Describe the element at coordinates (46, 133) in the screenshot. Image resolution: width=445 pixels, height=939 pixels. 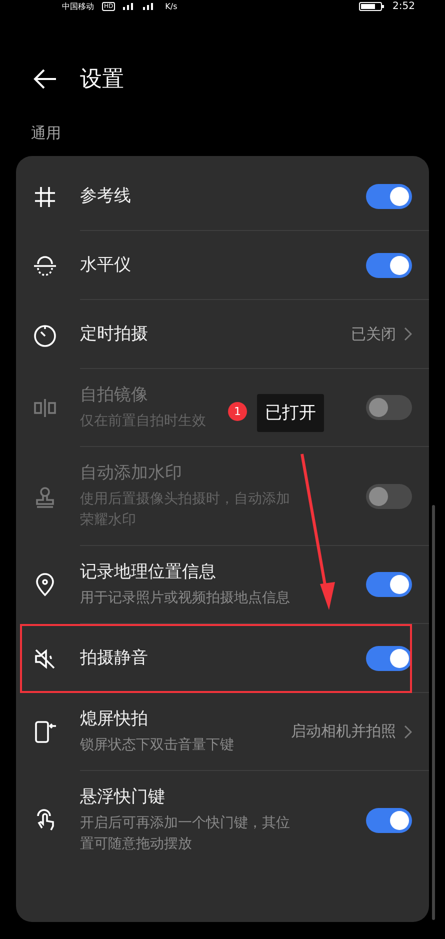
I see `section-title: 通用` at that location.